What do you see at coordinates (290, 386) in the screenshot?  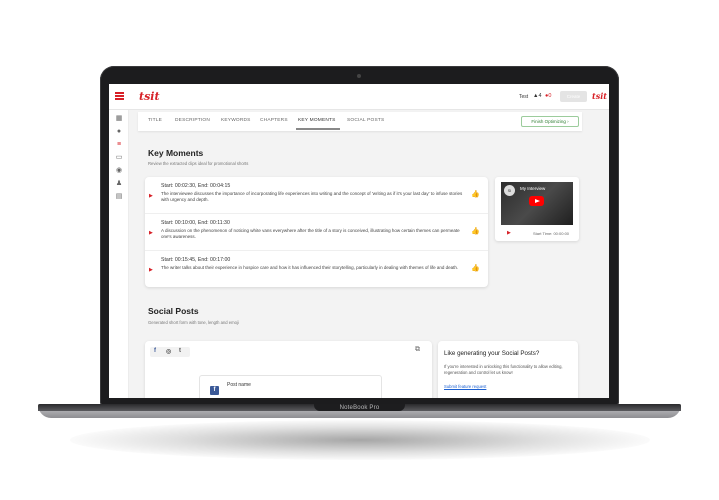 I see `post-preview: f Post name` at bounding box center [290, 386].